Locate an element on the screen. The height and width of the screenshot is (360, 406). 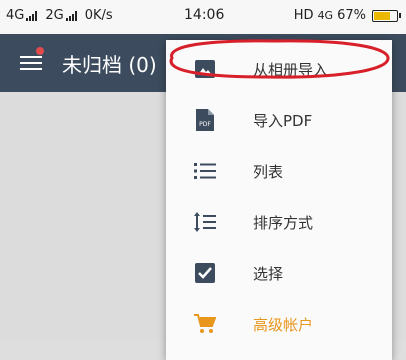
signal-2: 2G is located at coordinates (61, 15).